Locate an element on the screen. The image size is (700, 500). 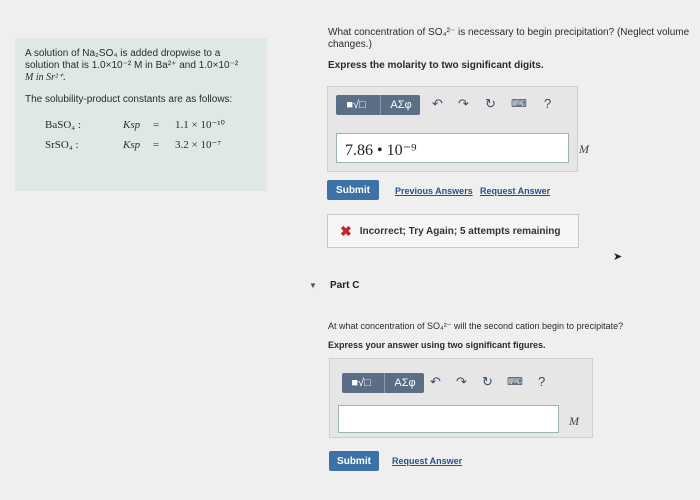
part-b-answer-input: 7.86 • 10⁻⁹ is located at coordinates (452, 148).